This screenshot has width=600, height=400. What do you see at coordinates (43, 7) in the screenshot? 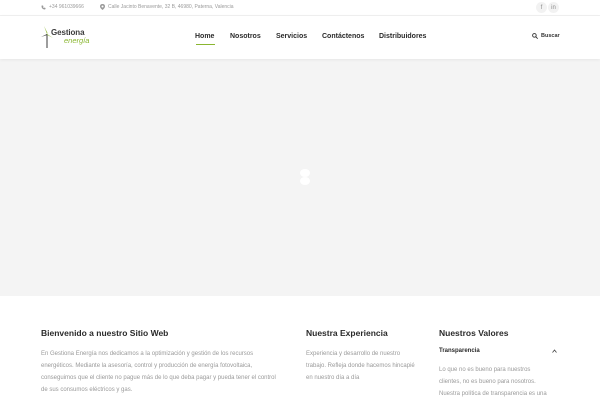
I see `phone-icon` at bounding box center [43, 7].